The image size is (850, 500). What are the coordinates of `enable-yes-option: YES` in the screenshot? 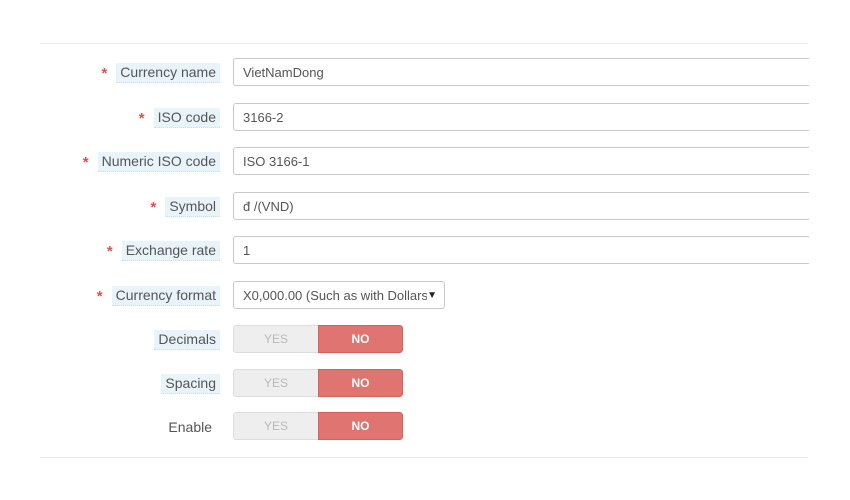 It's located at (275, 426).